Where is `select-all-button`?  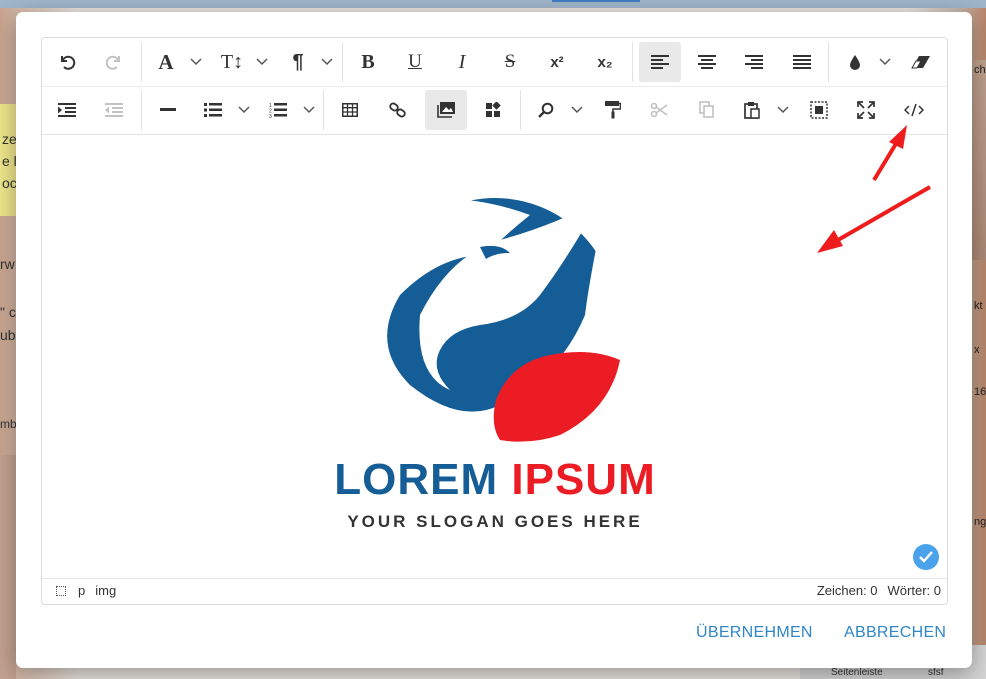
select-all-button is located at coordinates (819, 110).